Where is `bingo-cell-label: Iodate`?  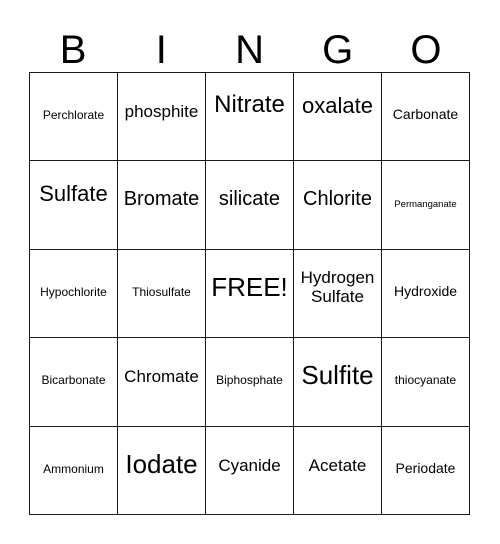 bingo-cell-label: Iodate is located at coordinates (161, 463).